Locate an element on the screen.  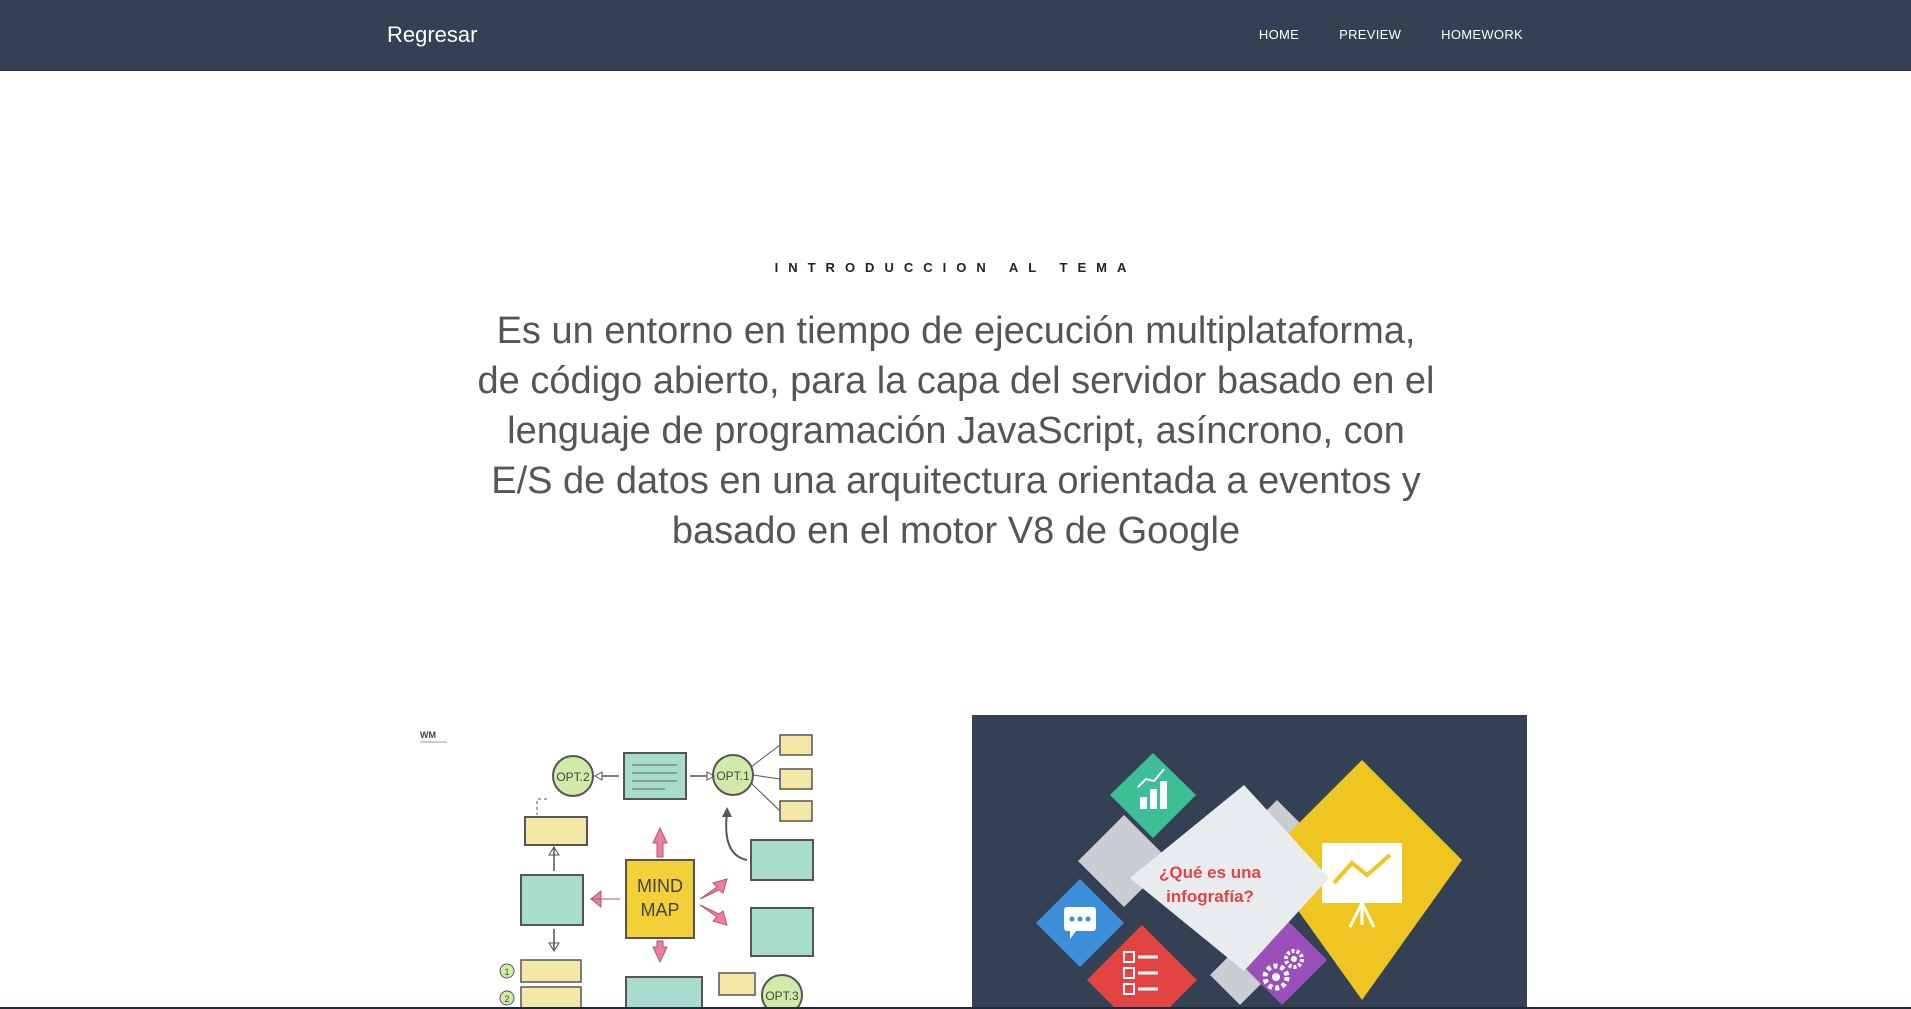
section-label: INTRODUCCION AL TEMA is located at coordinates (955, 267).